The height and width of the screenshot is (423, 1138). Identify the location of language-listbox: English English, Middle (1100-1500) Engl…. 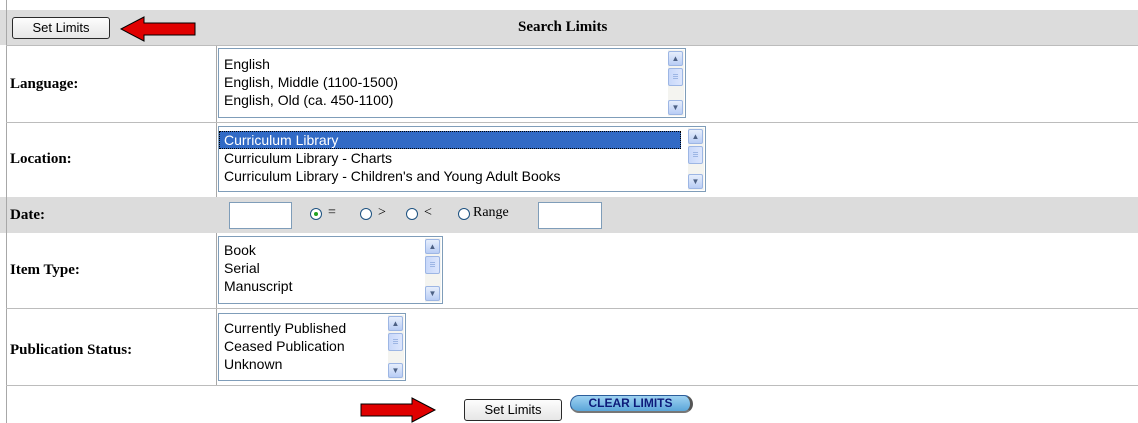
(452, 83).